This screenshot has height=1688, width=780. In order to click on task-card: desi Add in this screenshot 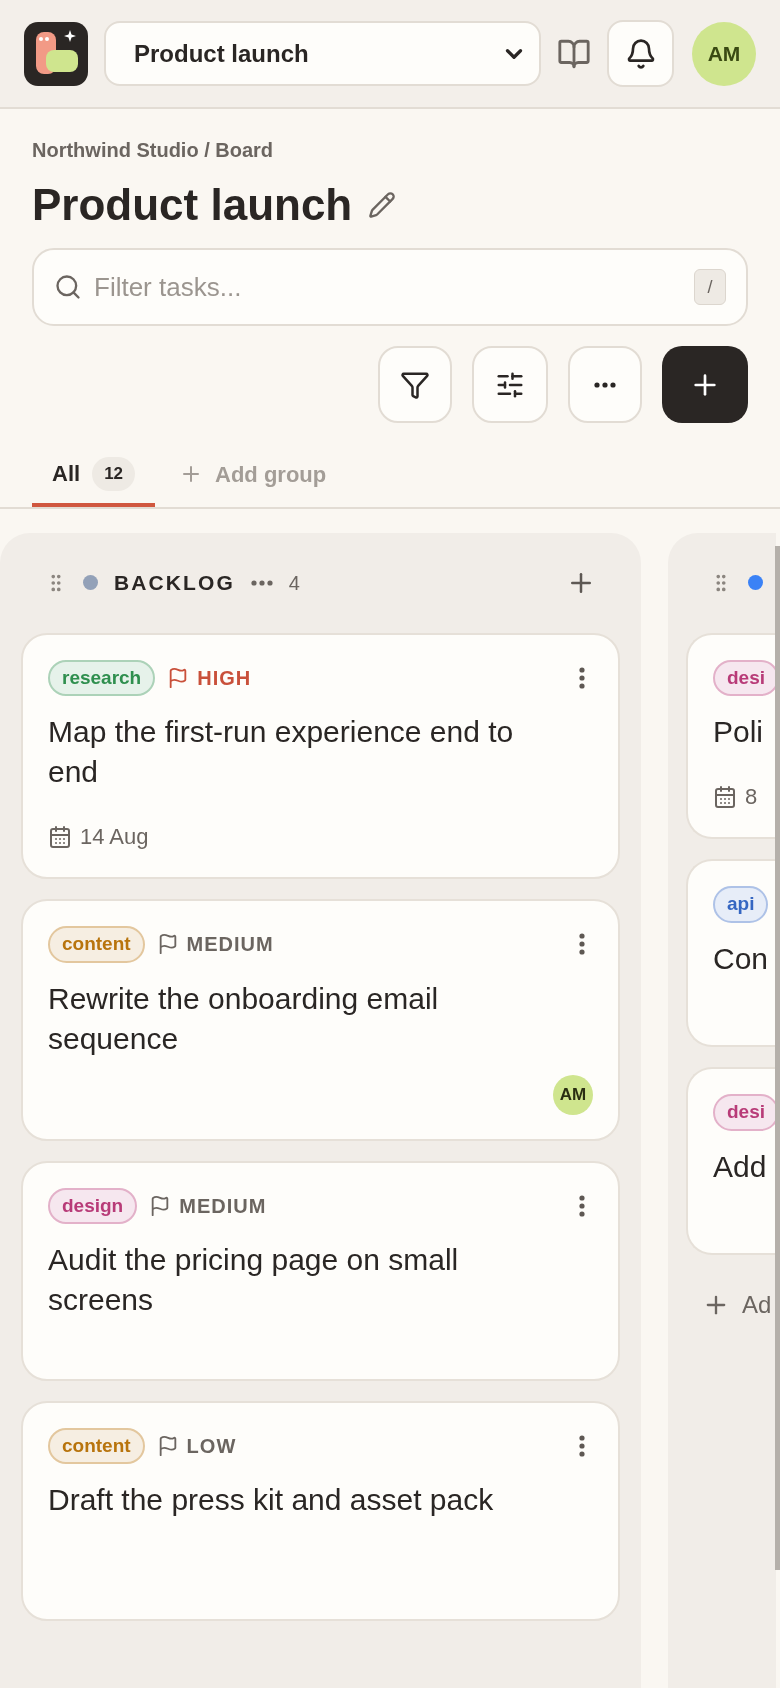, I will do `click(731, 1161)`.